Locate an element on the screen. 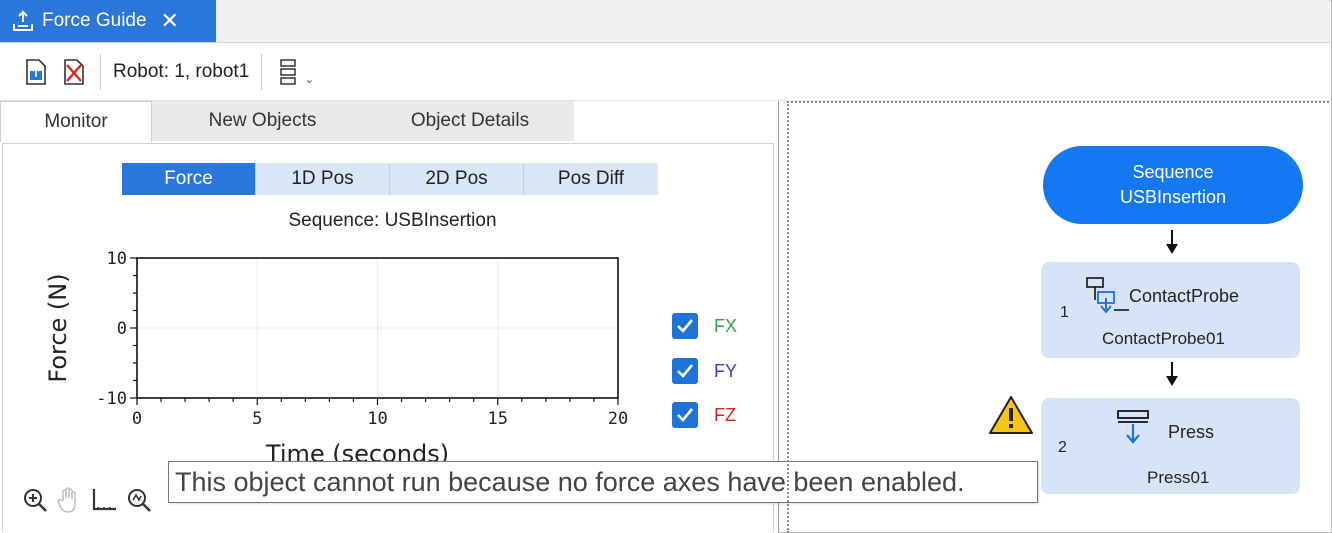 The image size is (1332, 533). object-node-name: ContactProbe01 is located at coordinates (1163, 338).